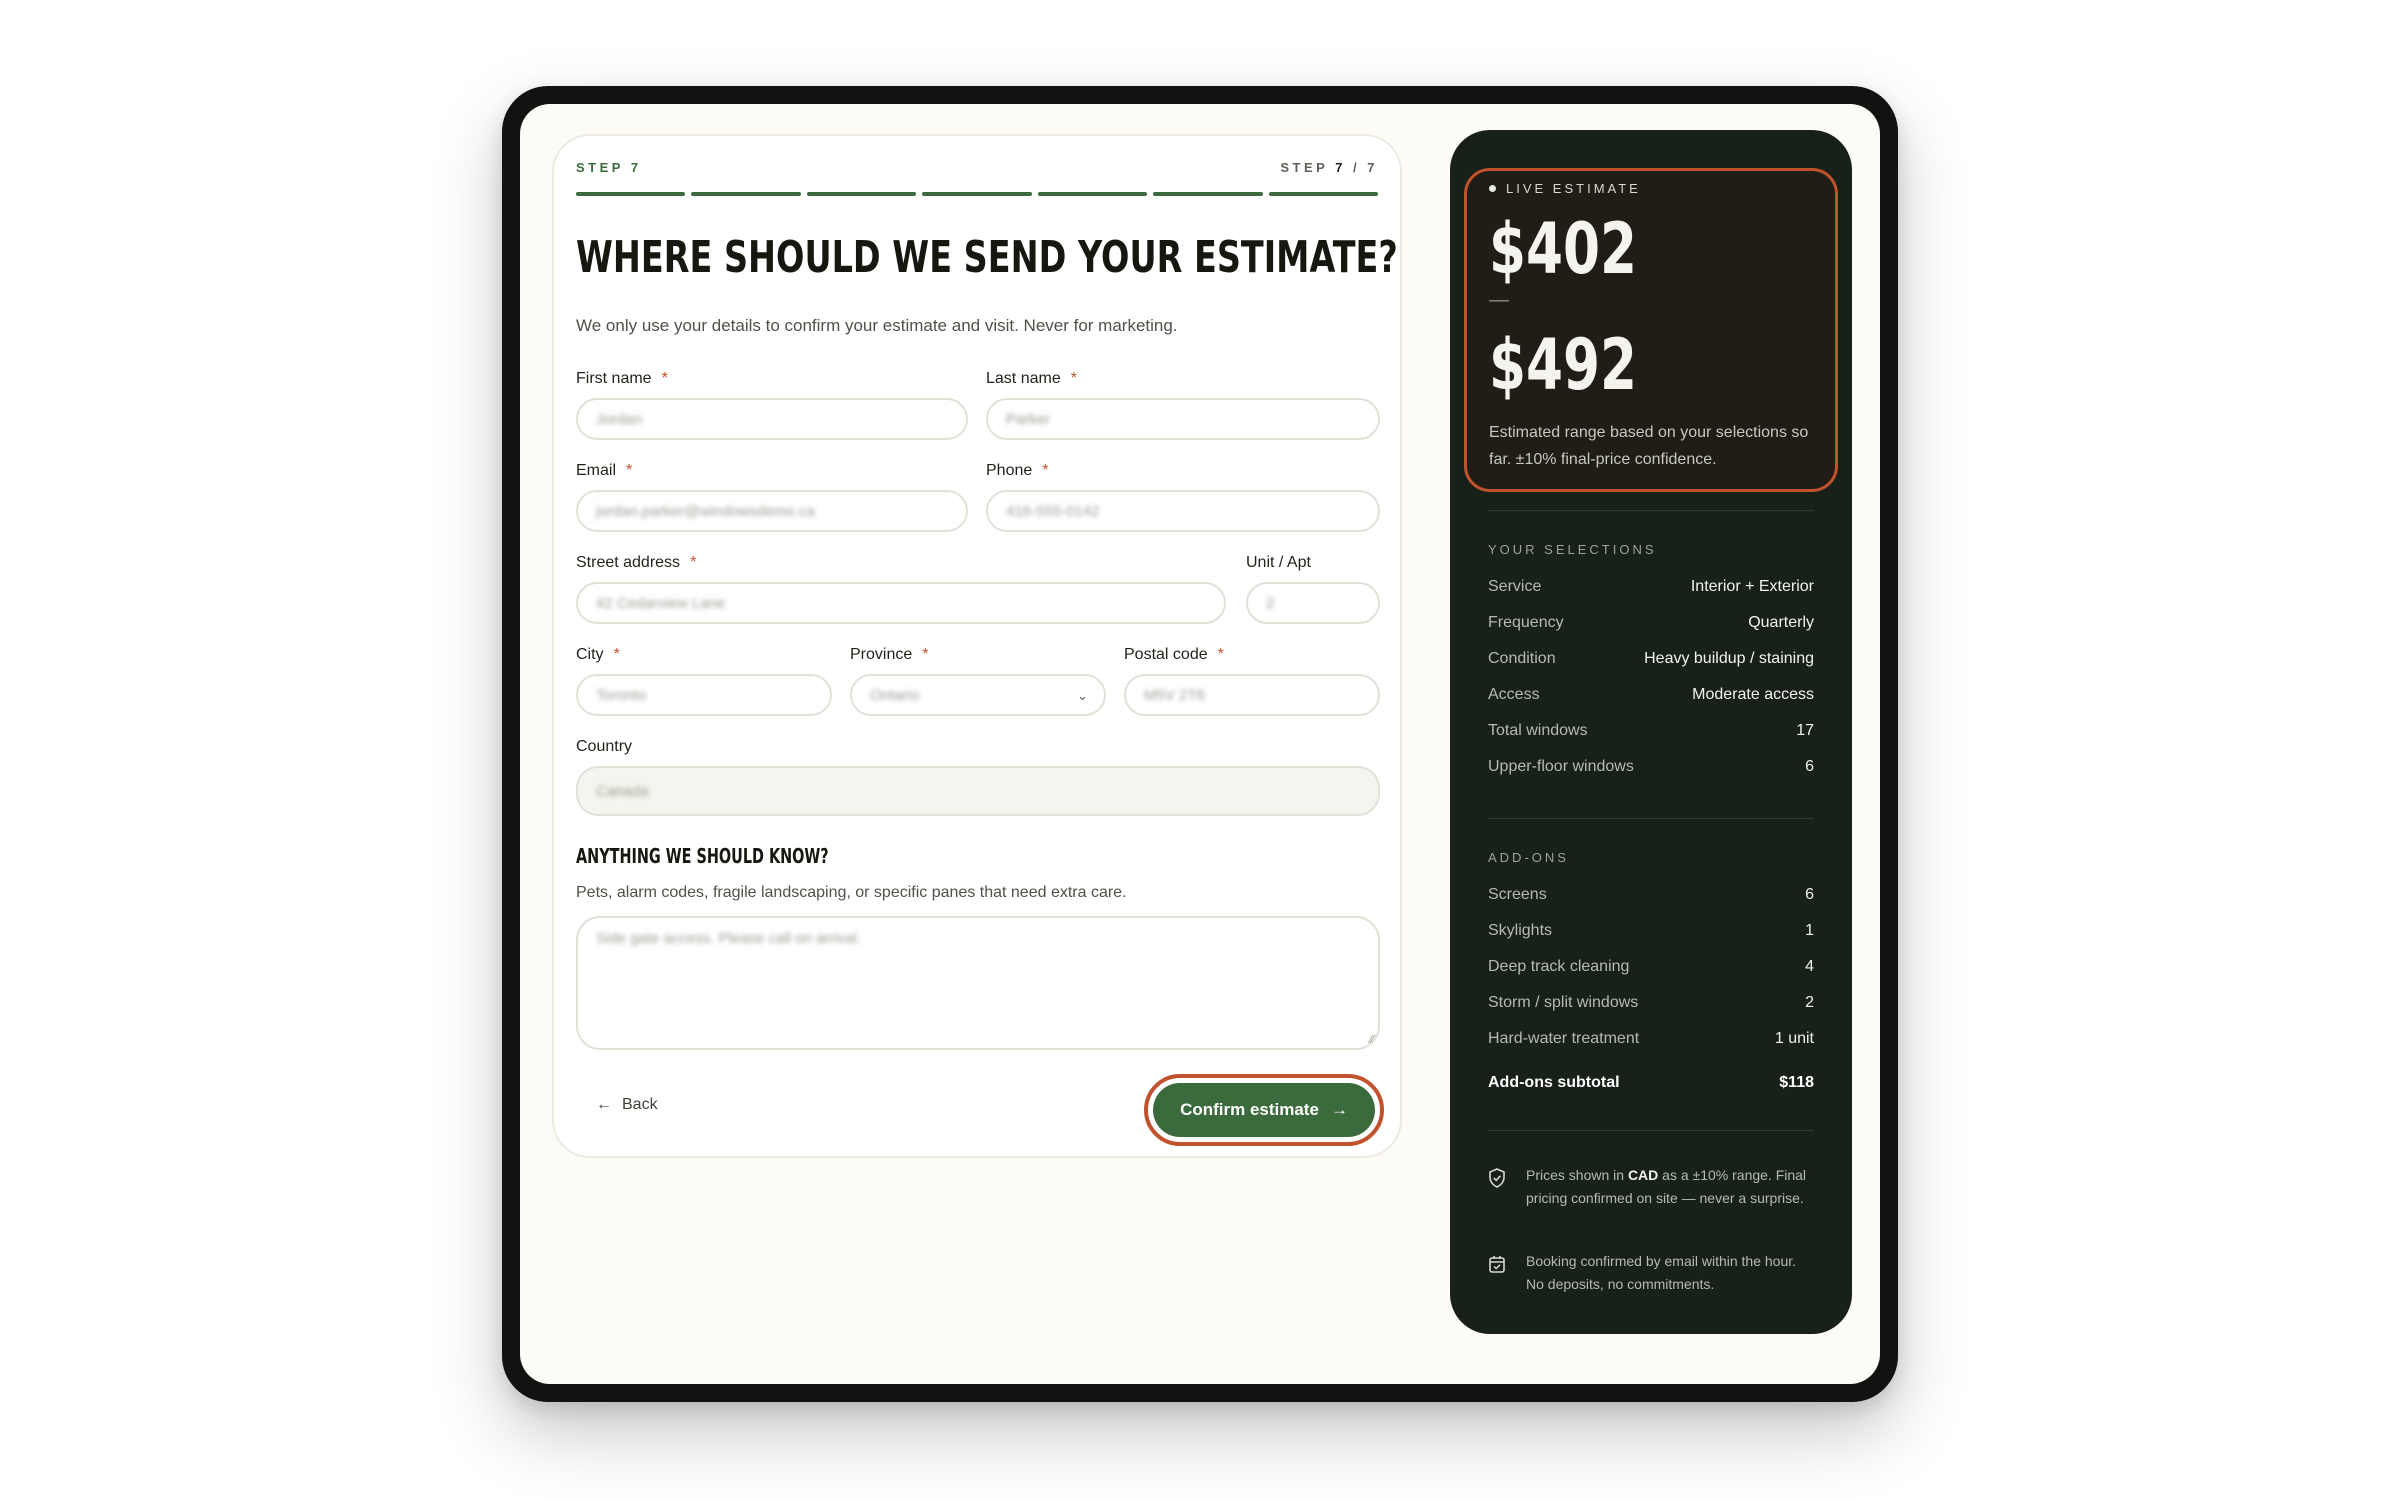 Image resolution: width=2400 pixels, height=1500 pixels. Describe the element at coordinates (1563, 249) in the screenshot. I see `estimate-low: $402` at that location.